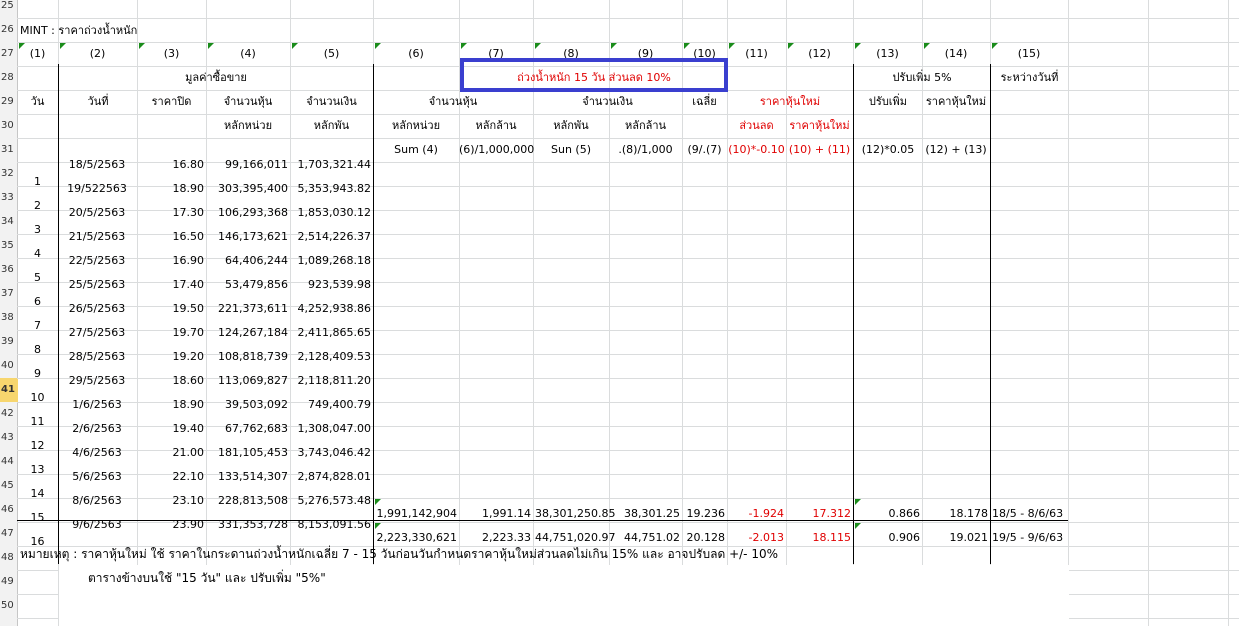  Describe the element at coordinates (330, 525) in the screenshot. I see `money-cell: 8,153,091.56` at that location.